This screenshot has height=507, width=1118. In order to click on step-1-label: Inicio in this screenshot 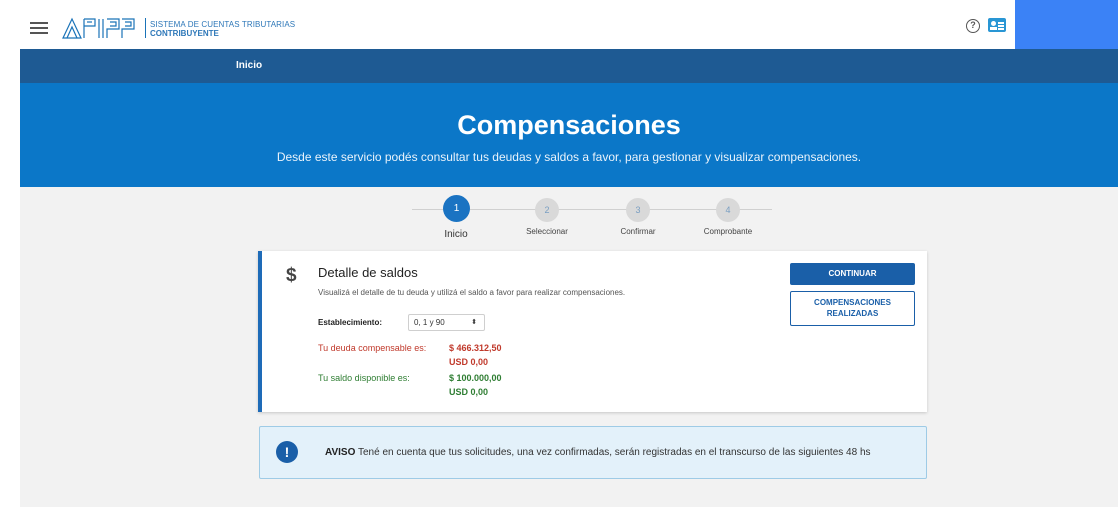, I will do `click(456, 234)`.